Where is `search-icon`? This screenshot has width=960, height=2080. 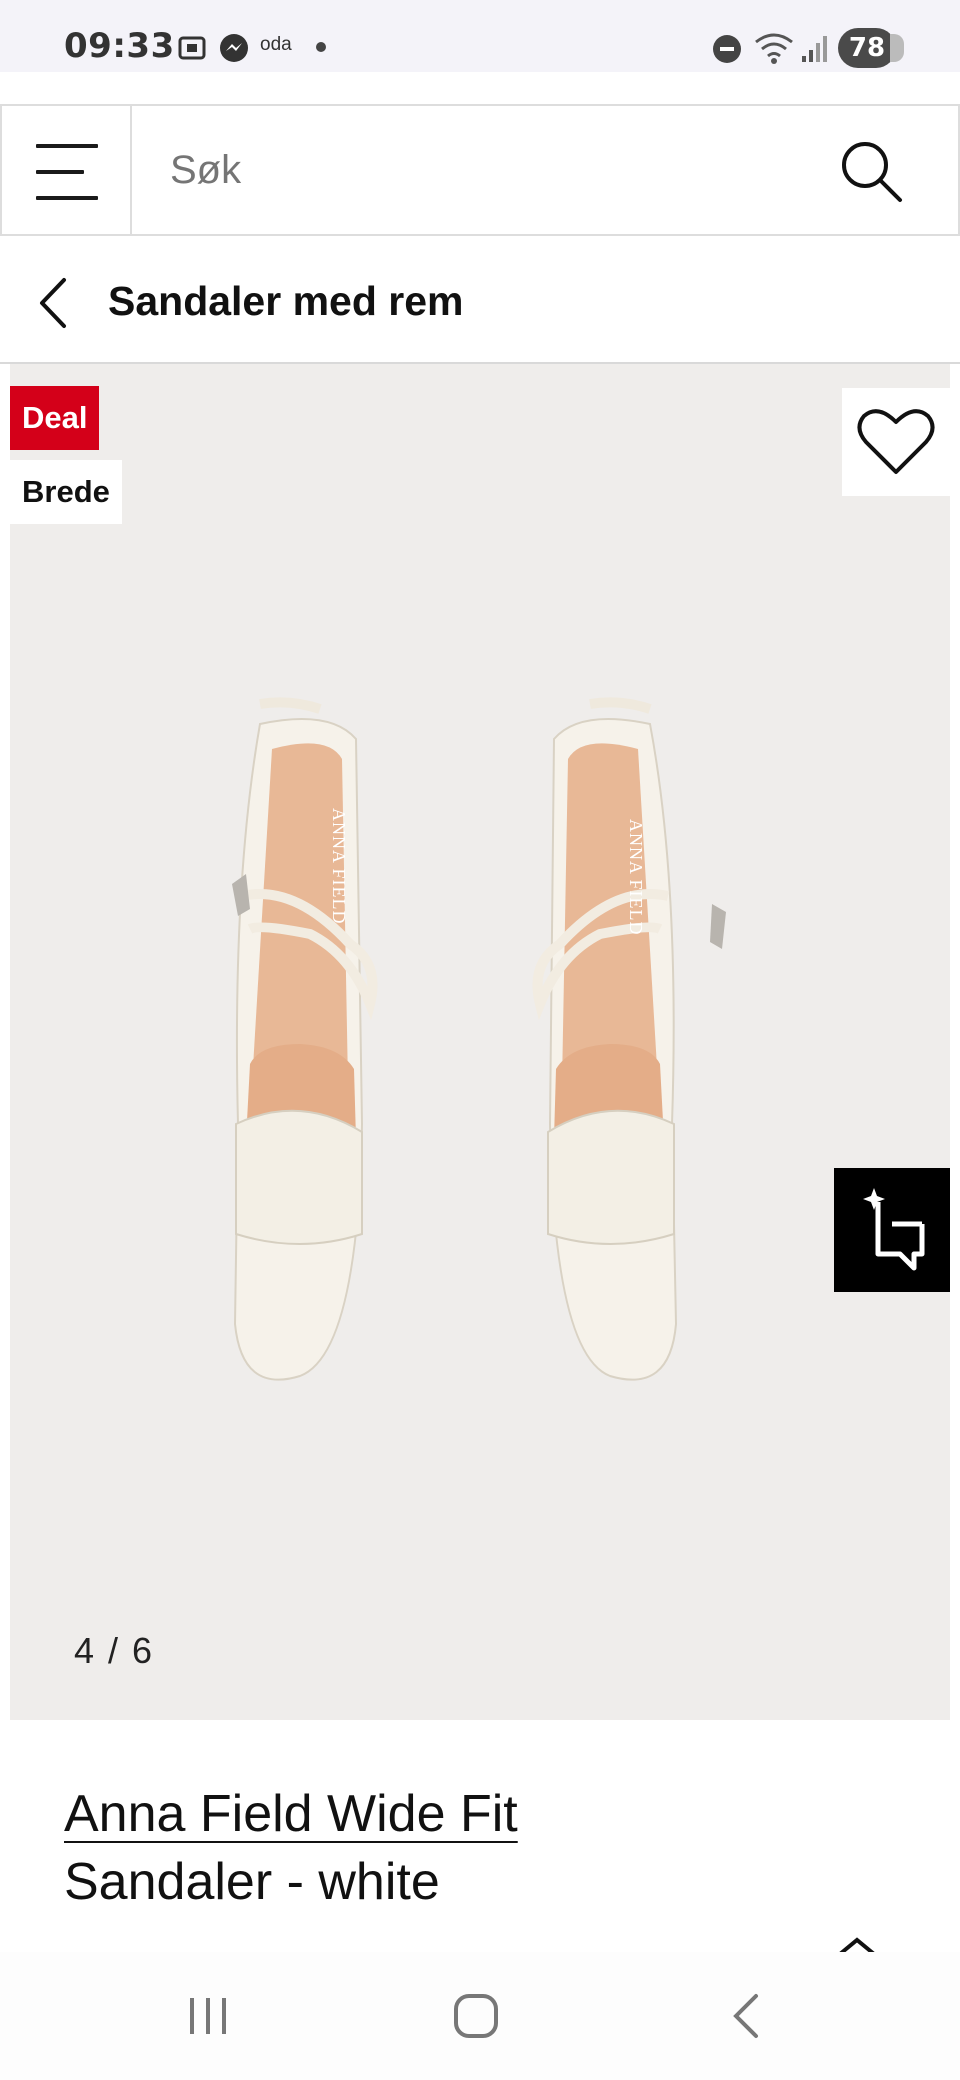
search-icon is located at coordinates (871, 171).